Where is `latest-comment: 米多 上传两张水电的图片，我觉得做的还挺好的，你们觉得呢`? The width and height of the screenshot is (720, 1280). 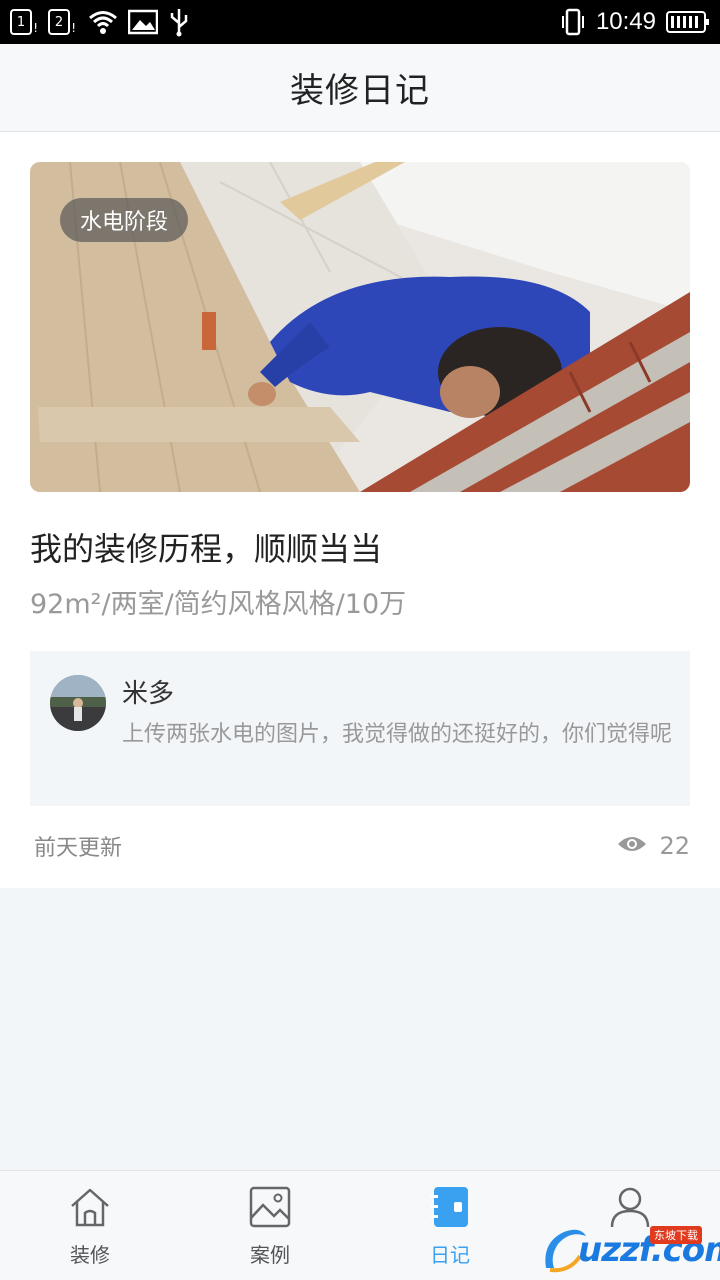 latest-comment: 米多 上传两张水电的图片，我觉得做的还挺好的，你们觉得呢 is located at coordinates (360, 728).